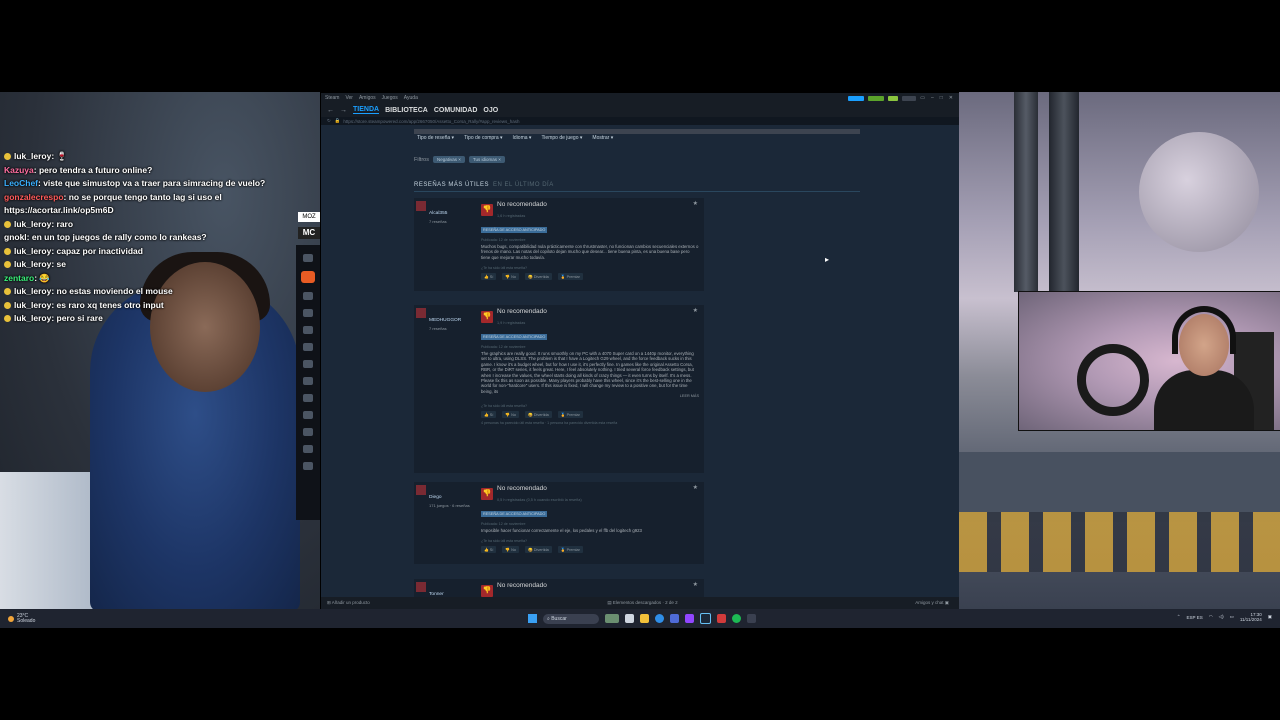 Image resolution: width=1280 pixels, height=720 pixels. I want to click on minimize-icon: –, so click(932, 98).